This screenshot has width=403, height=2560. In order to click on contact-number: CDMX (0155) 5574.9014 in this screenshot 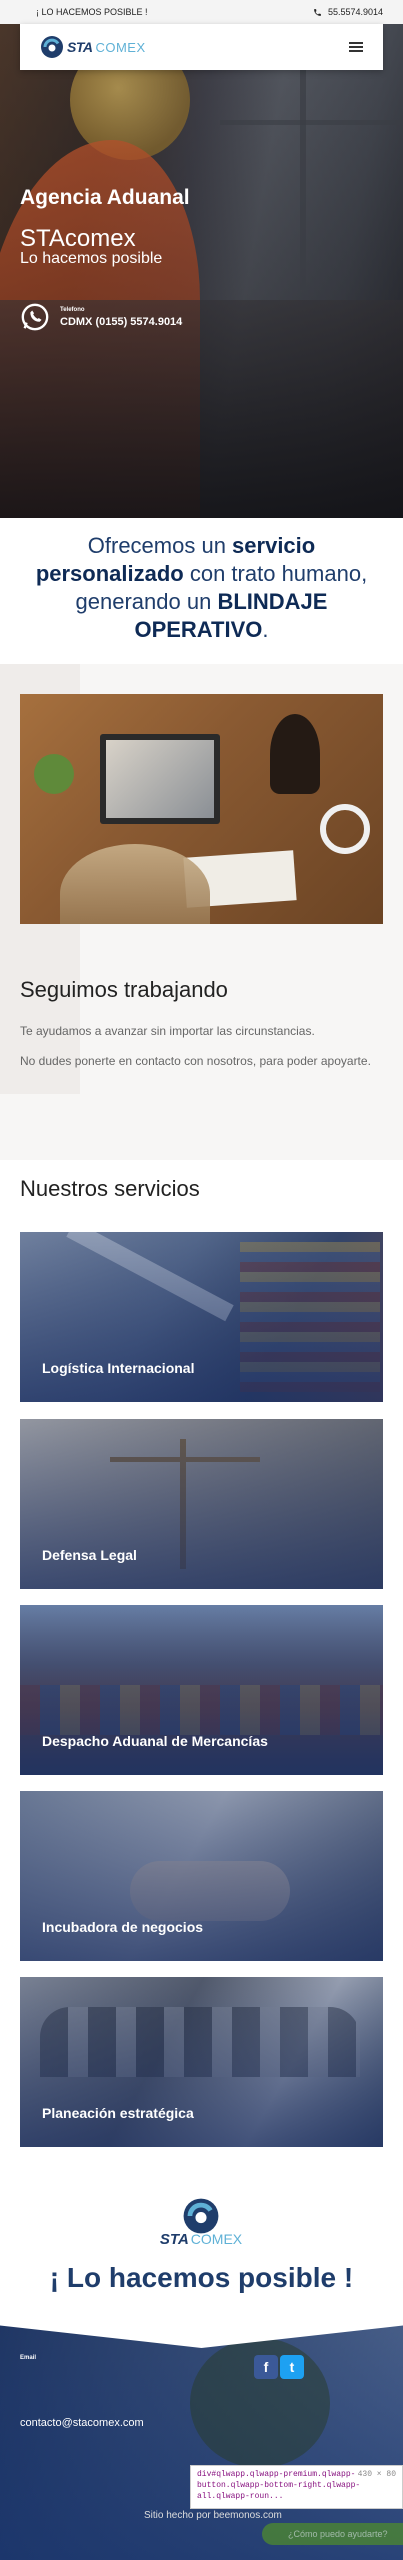, I will do `click(121, 321)`.